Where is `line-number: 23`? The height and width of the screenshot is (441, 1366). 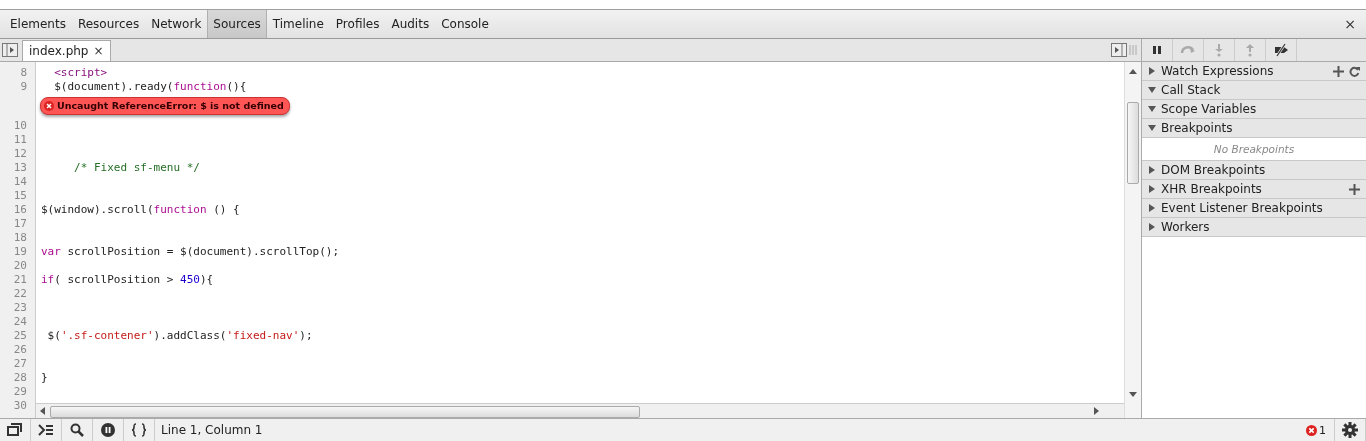 line-number: 23 is located at coordinates (20, 307).